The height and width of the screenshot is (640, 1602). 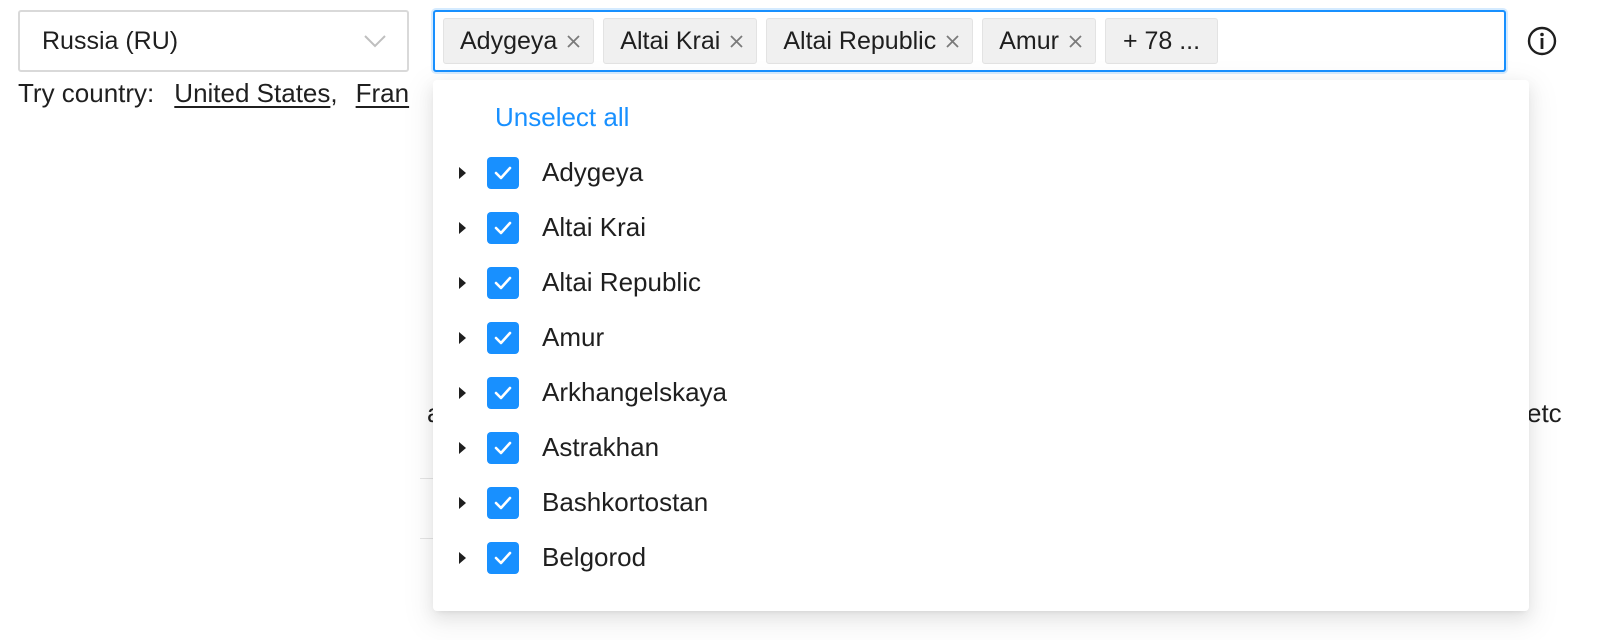 I want to click on tree-item-label: Astrakhan, so click(x=601, y=447).